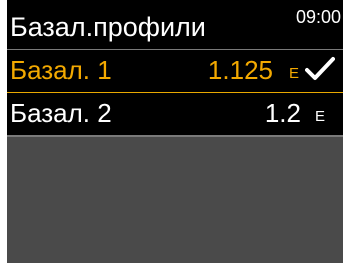  Describe the element at coordinates (61, 70) in the screenshot. I see `profile-label: Базал. 1` at that location.